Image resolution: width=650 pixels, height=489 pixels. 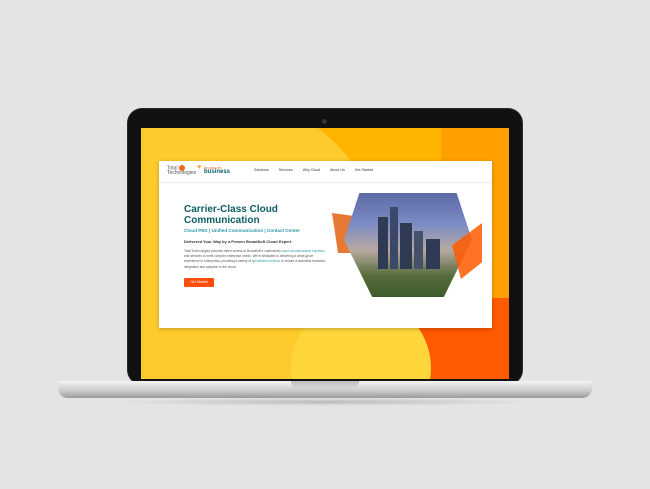 I want to click on webcam-icon, so click(x=324, y=121).